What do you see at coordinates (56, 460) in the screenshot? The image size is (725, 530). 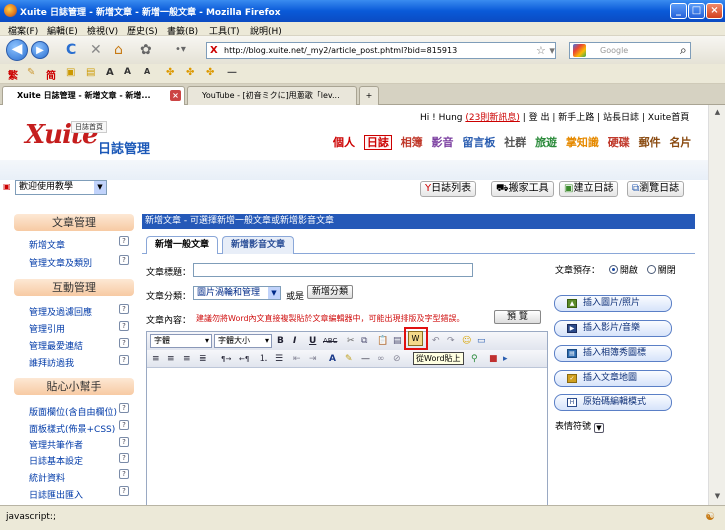 I see `sidebar-item-settings: 日誌基本設定` at bounding box center [56, 460].